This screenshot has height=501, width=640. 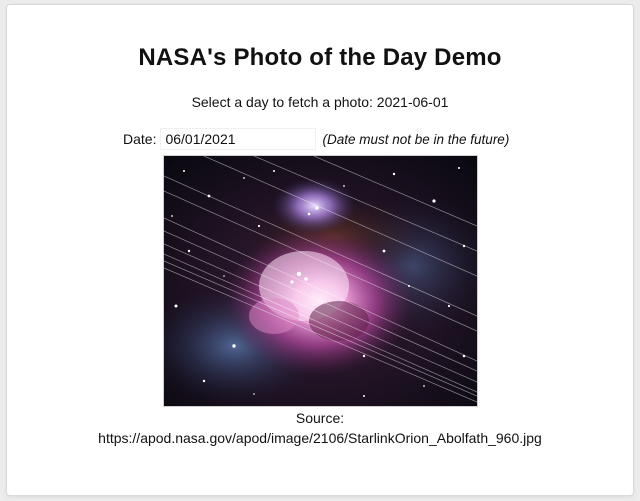 What do you see at coordinates (320, 57) in the screenshot?
I see `page-title: NASA's Photo of the Day Demo` at bounding box center [320, 57].